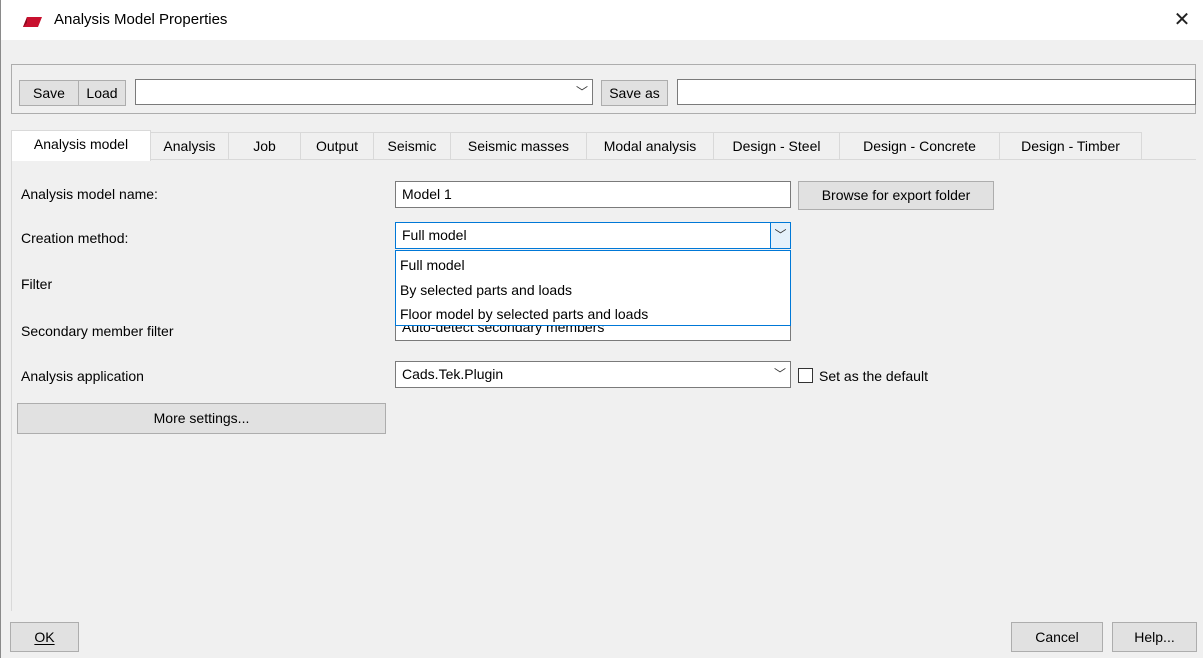 The height and width of the screenshot is (658, 1203). What do you see at coordinates (364, 92) in the screenshot?
I see `preset-select: ﹀` at bounding box center [364, 92].